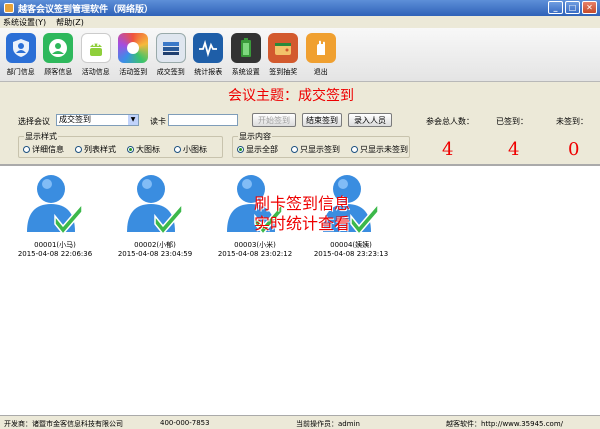  Describe the element at coordinates (257, 149) in the screenshot. I see `radio-show-all: 显示全部` at that location.